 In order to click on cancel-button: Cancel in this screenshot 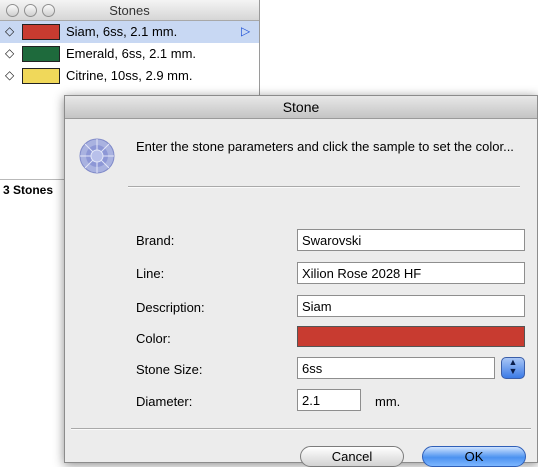, I will do `click(352, 456)`.